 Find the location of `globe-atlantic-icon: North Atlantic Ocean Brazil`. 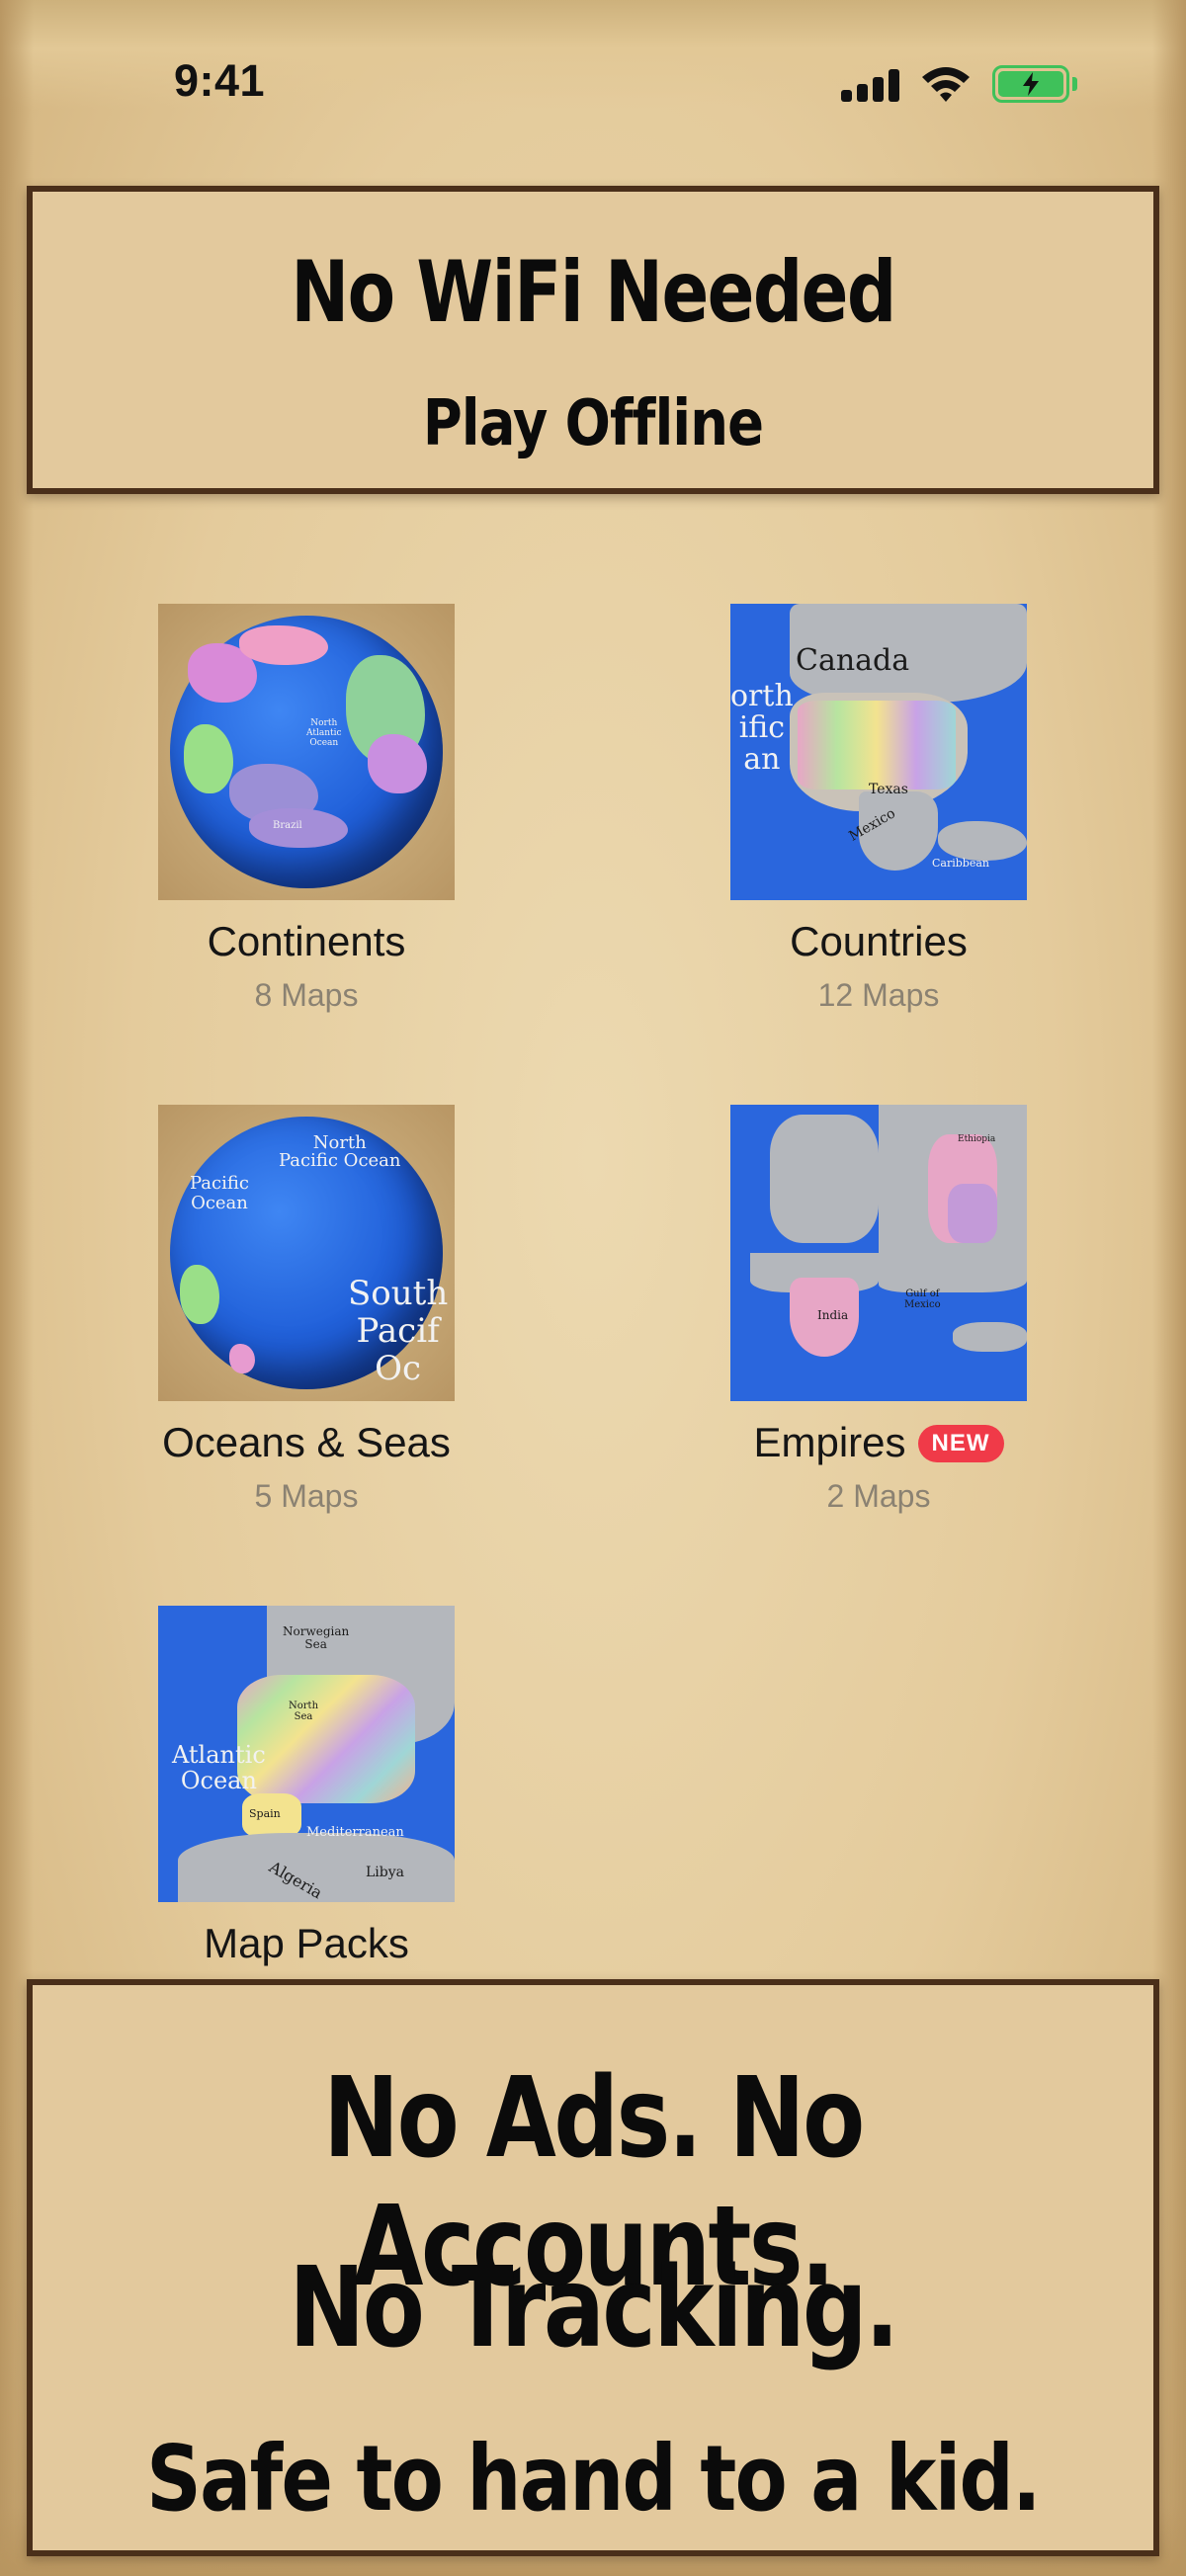

globe-atlantic-icon: North Atlantic Ocean Brazil is located at coordinates (306, 752).